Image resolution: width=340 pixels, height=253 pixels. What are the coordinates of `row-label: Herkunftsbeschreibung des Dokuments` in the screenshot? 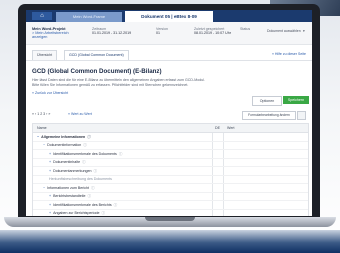 It's located at (80, 179).